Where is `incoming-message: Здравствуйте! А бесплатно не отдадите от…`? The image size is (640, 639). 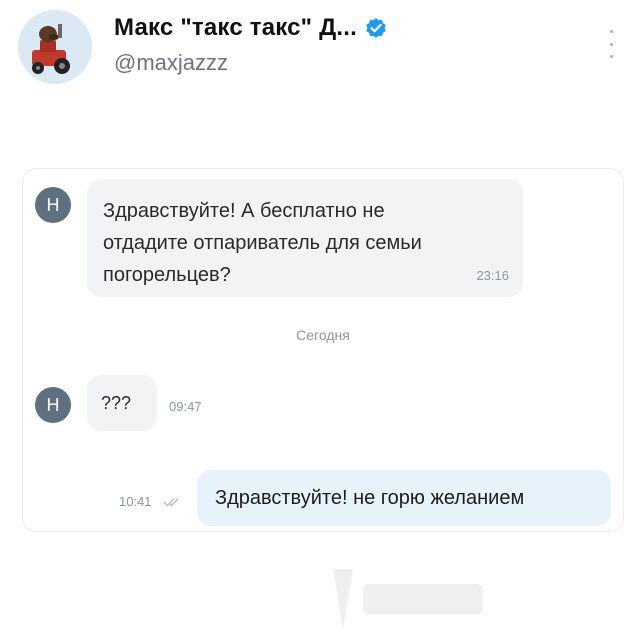
incoming-message: Здравствуйте! А бесплатно не отдадите от… is located at coordinates (305, 238).